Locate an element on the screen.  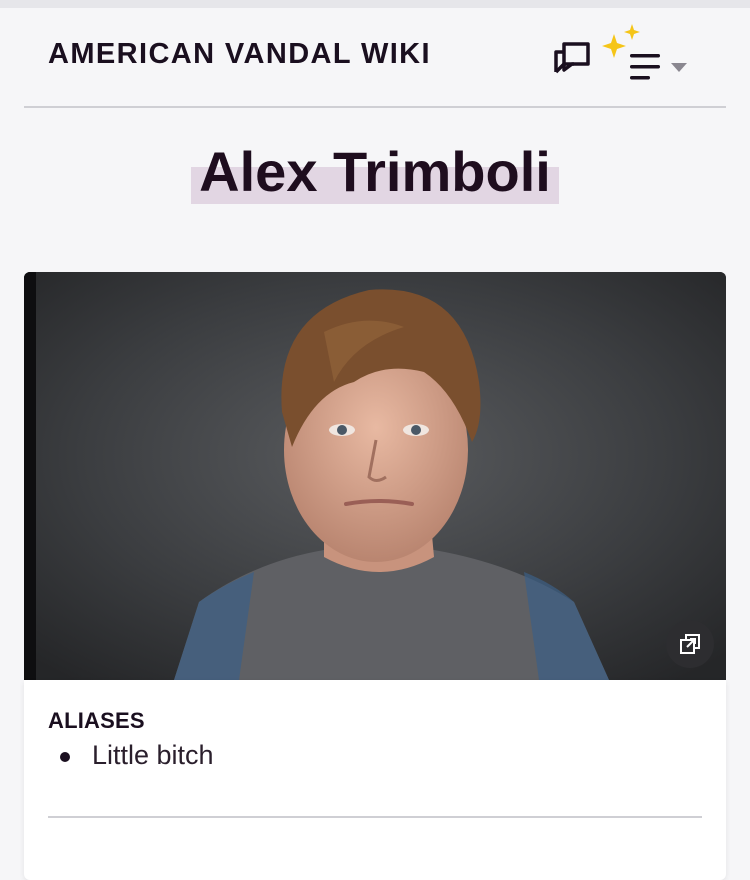
wiki-name-link: AMERICAN VANDAL WIKI is located at coordinates (239, 54).